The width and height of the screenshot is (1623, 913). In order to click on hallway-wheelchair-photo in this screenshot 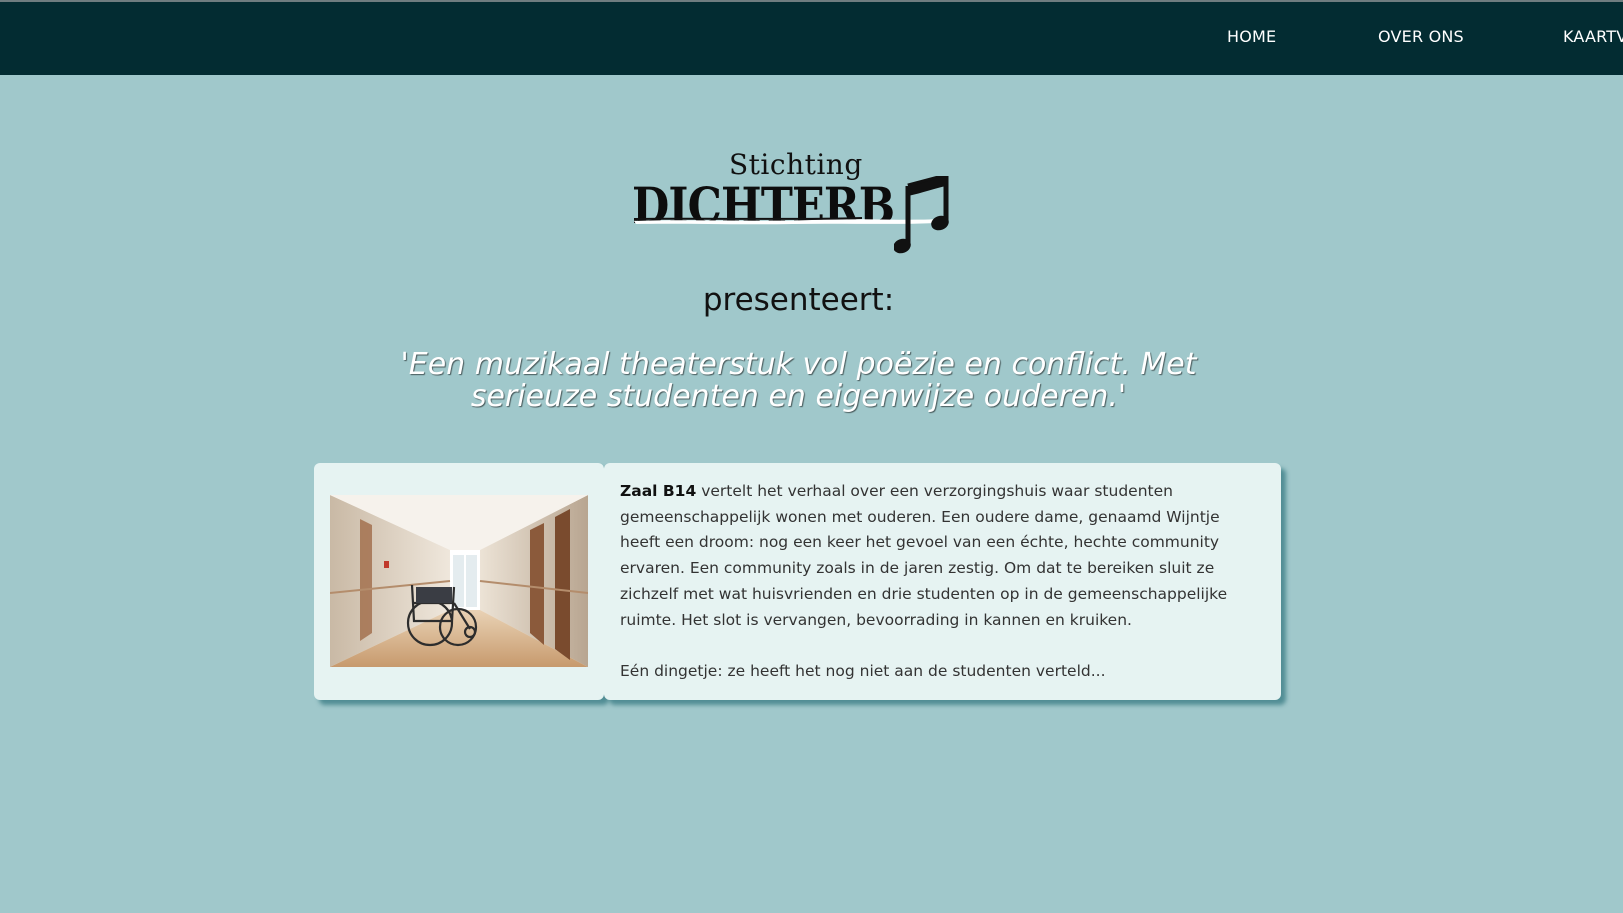, I will do `click(459, 581)`.